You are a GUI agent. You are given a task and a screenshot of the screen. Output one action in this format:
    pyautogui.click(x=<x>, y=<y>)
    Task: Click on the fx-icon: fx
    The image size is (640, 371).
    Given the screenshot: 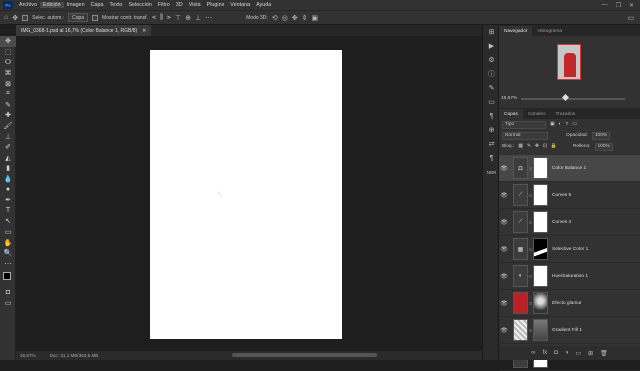 What is the action you would take?
    pyautogui.click(x=545, y=353)
    